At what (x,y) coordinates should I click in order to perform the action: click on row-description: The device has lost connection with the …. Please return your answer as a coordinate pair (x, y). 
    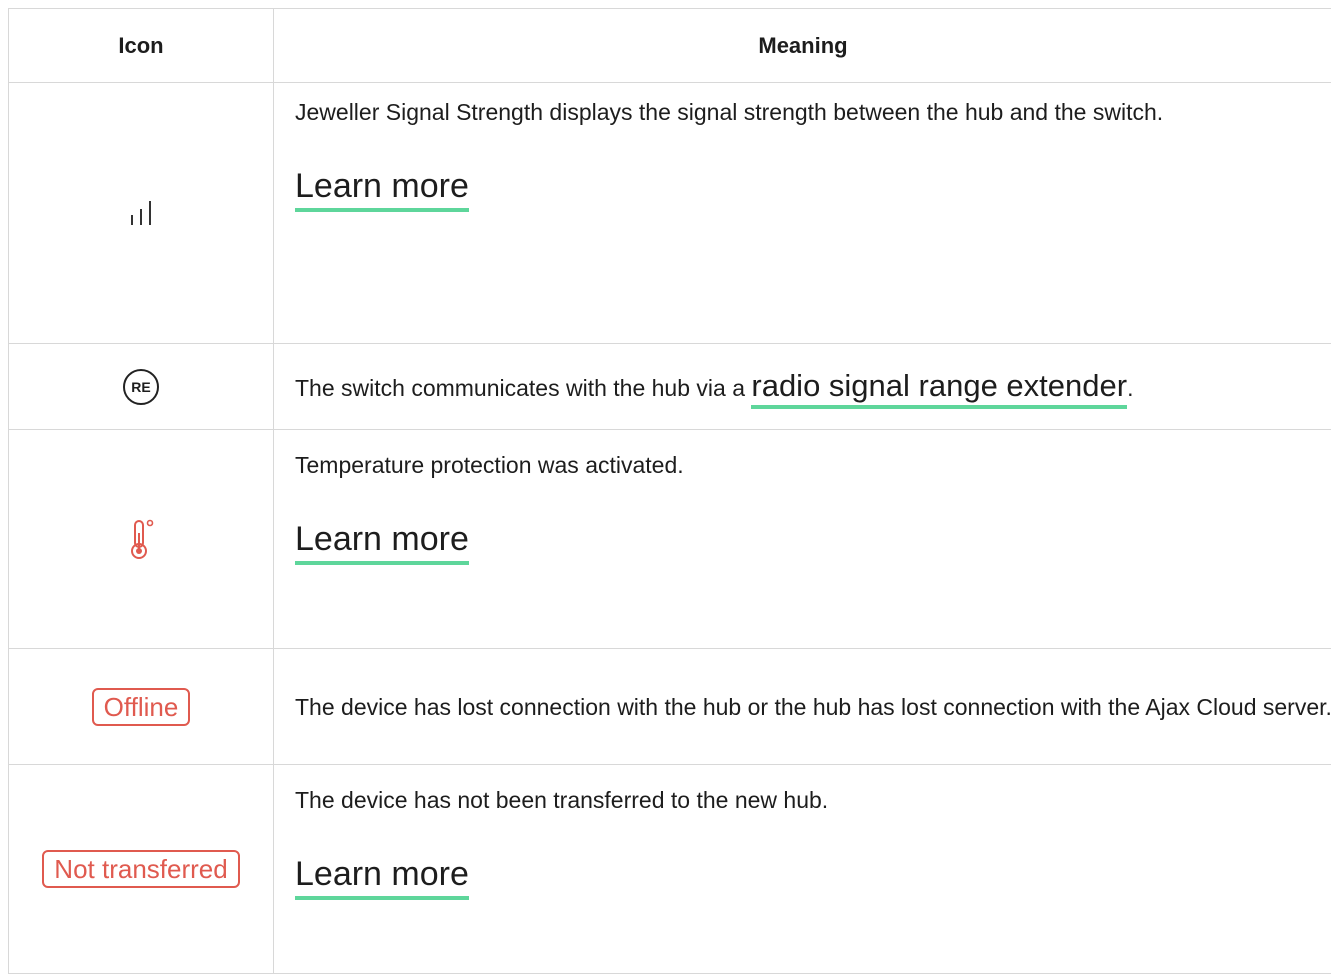
    Looking at the image, I should click on (813, 707).